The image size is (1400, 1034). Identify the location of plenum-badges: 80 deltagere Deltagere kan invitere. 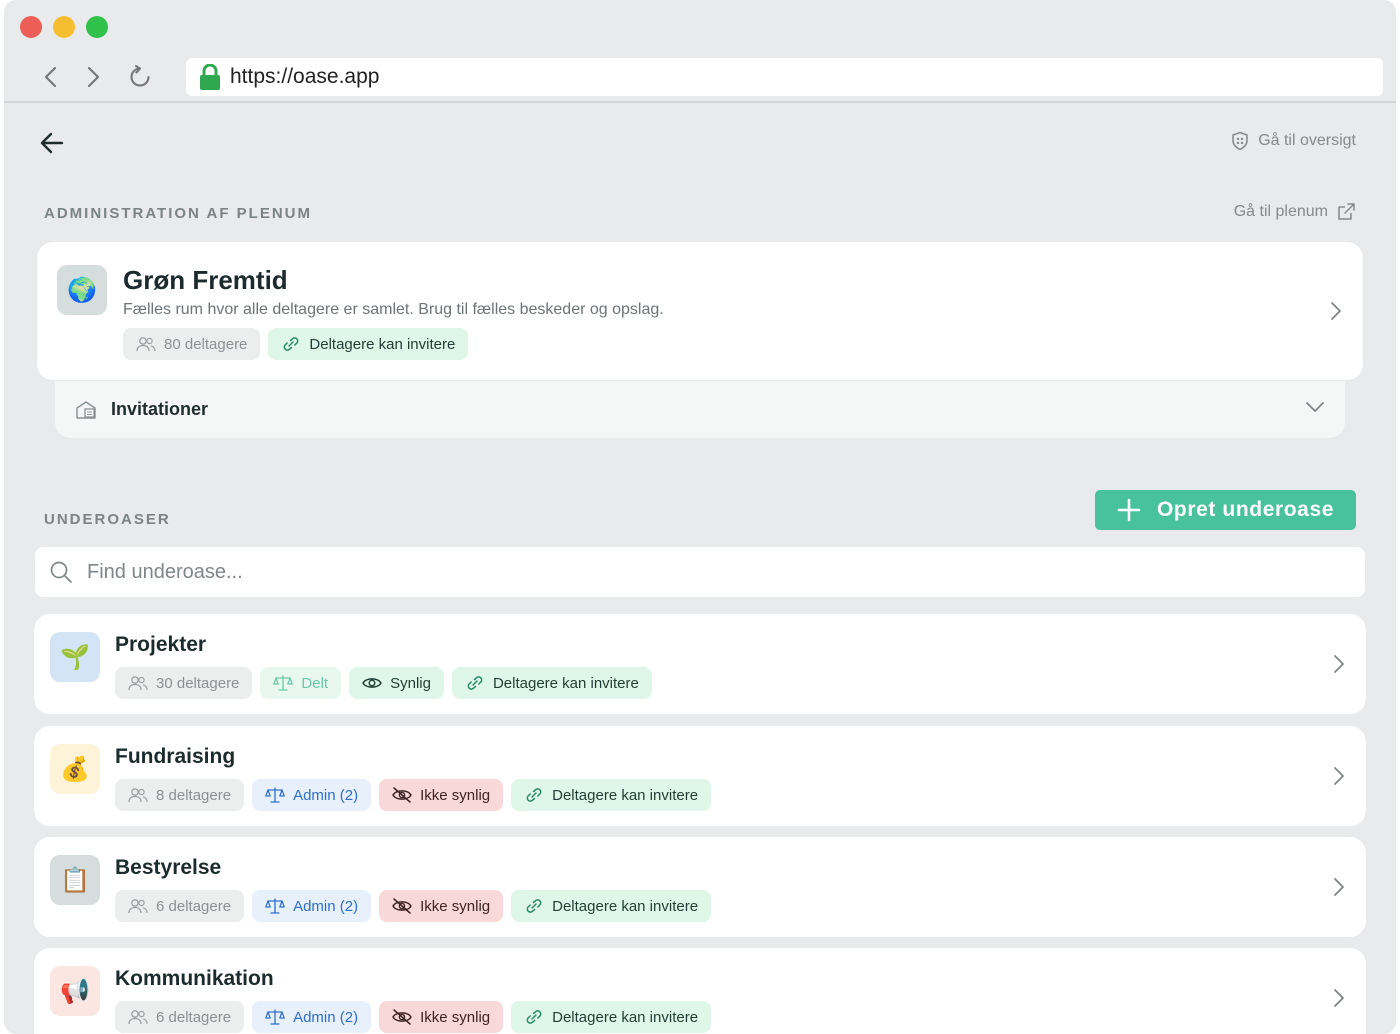
(296, 344).